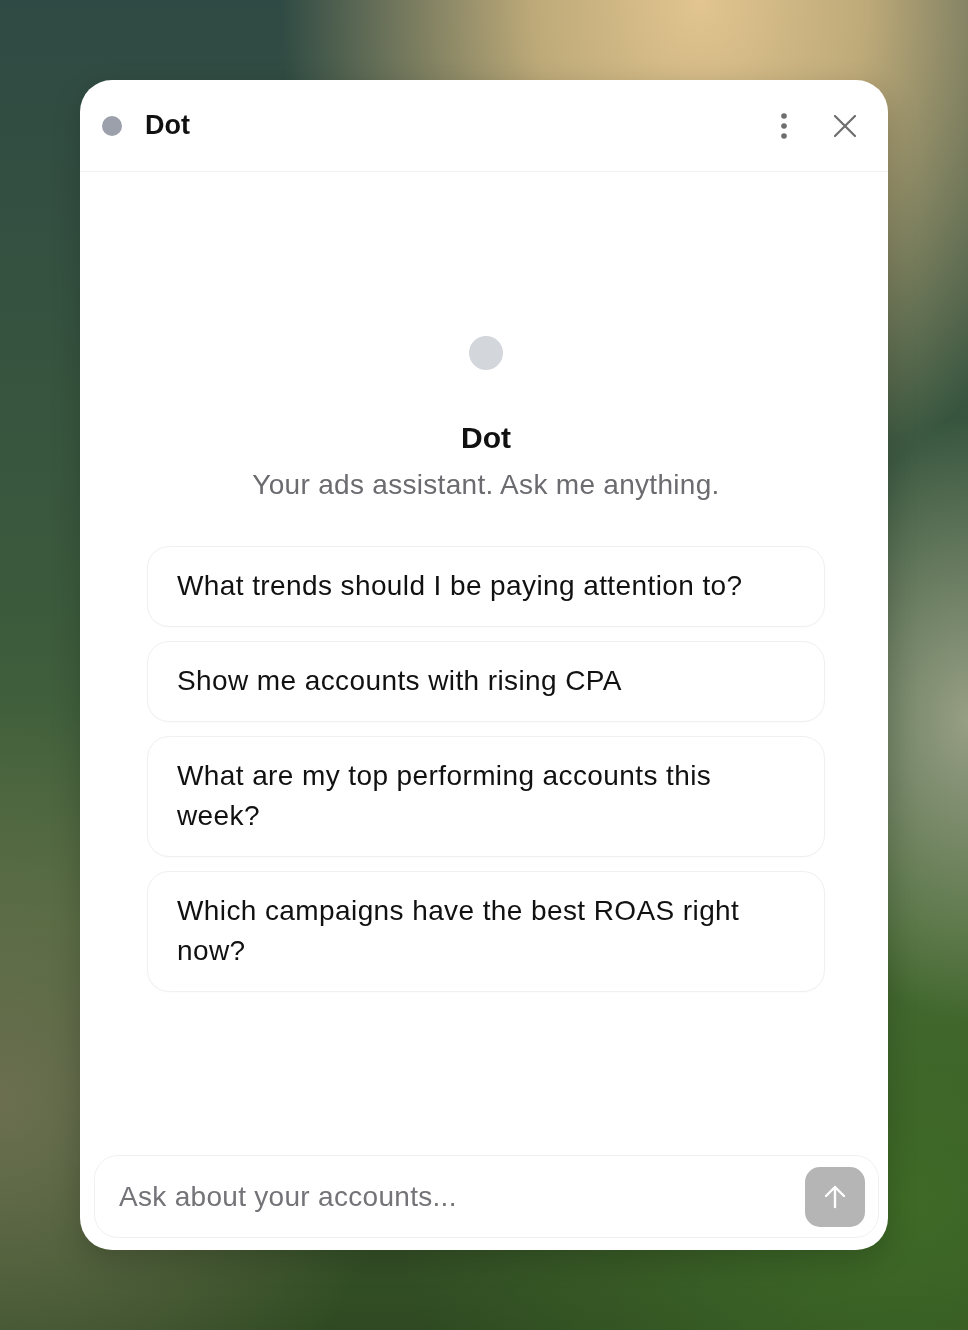 The height and width of the screenshot is (1330, 968). I want to click on status-dot-icon, so click(112, 125).